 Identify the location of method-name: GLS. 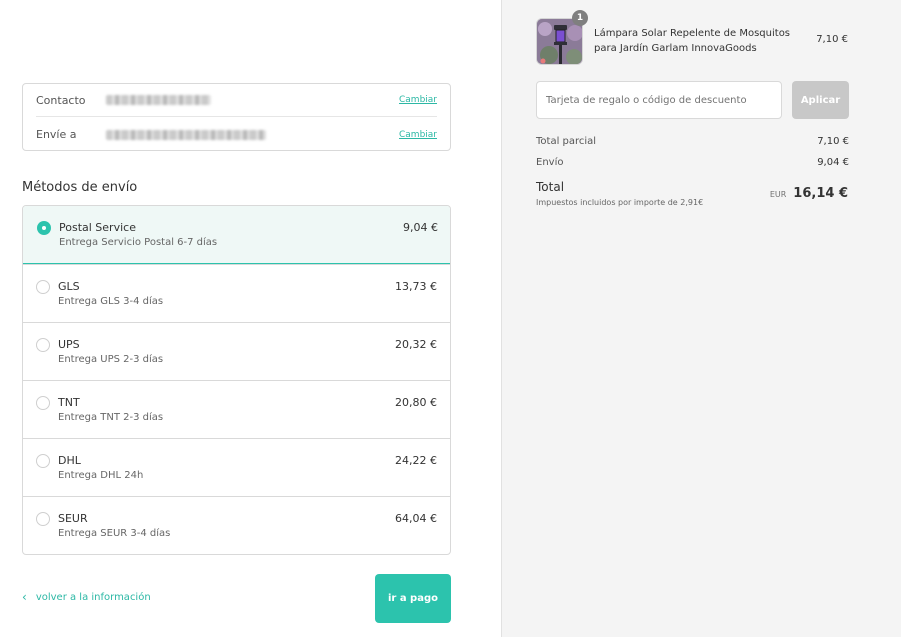
(69, 286).